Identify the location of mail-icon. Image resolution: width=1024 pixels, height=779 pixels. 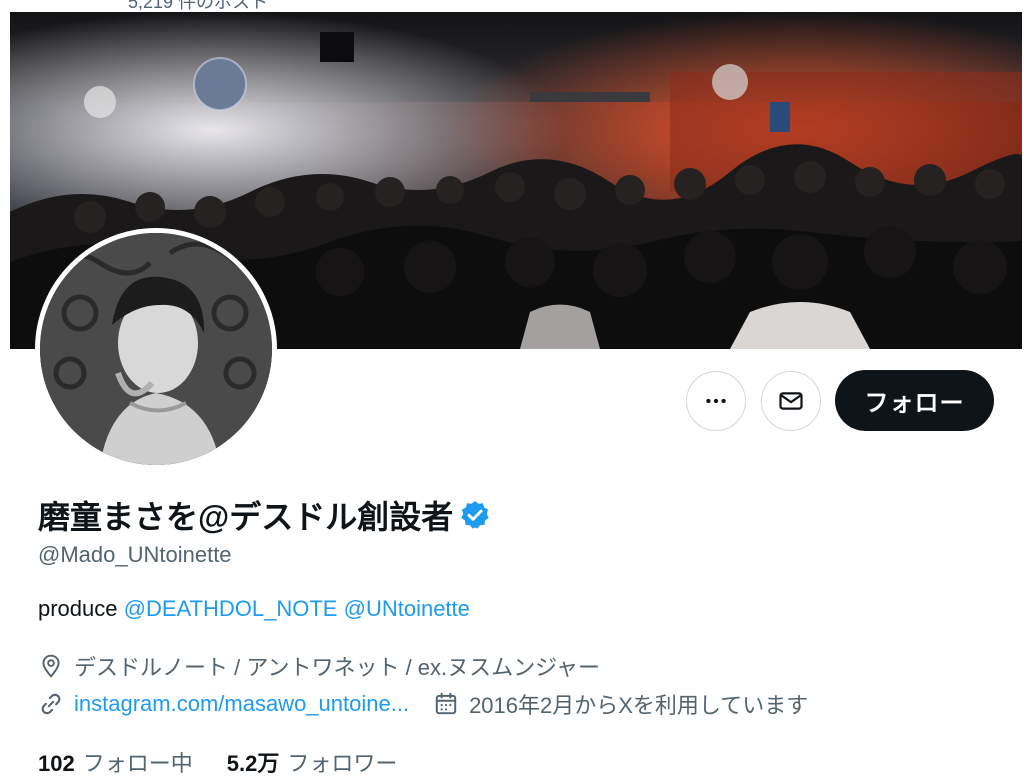
(791, 401).